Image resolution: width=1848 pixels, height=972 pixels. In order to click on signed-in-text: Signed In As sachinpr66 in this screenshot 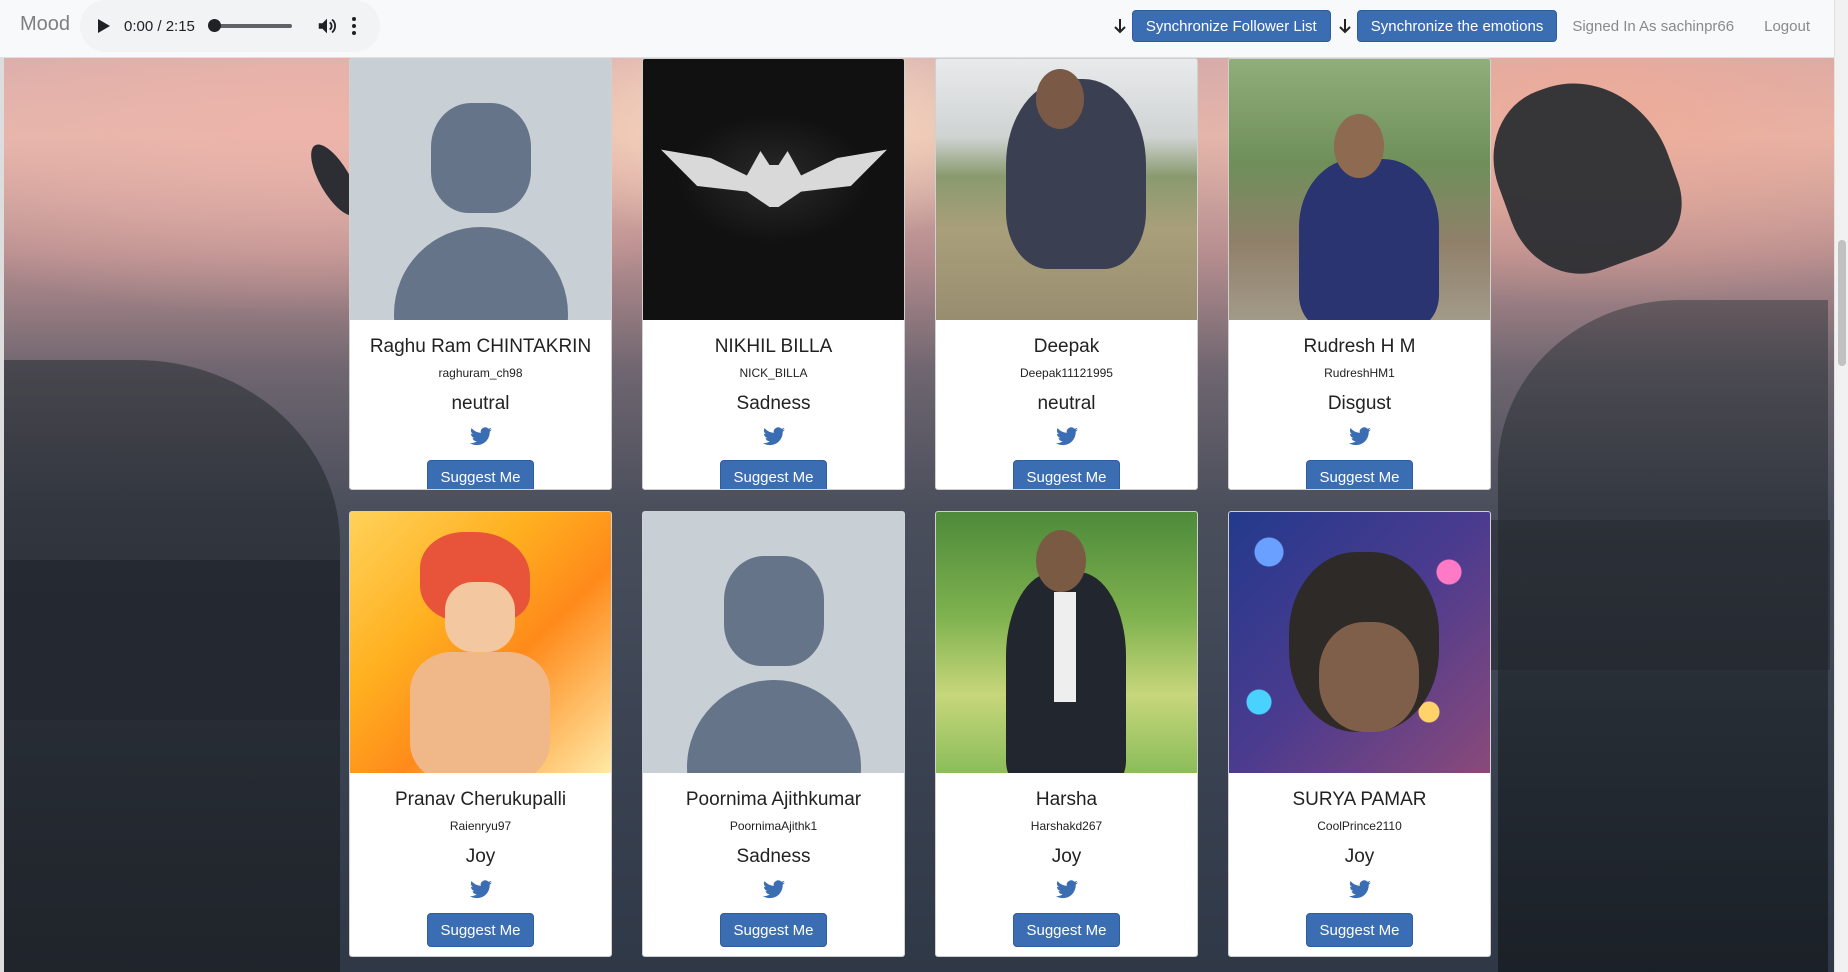, I will do `click(1653, 26)`.